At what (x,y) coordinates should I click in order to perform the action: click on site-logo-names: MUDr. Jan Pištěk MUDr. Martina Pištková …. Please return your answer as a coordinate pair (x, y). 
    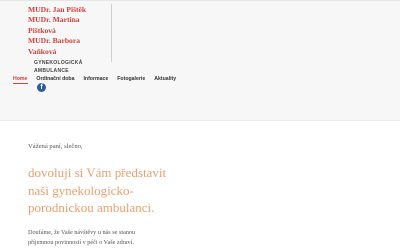
    Looking at the image, I should click on (69, 31).